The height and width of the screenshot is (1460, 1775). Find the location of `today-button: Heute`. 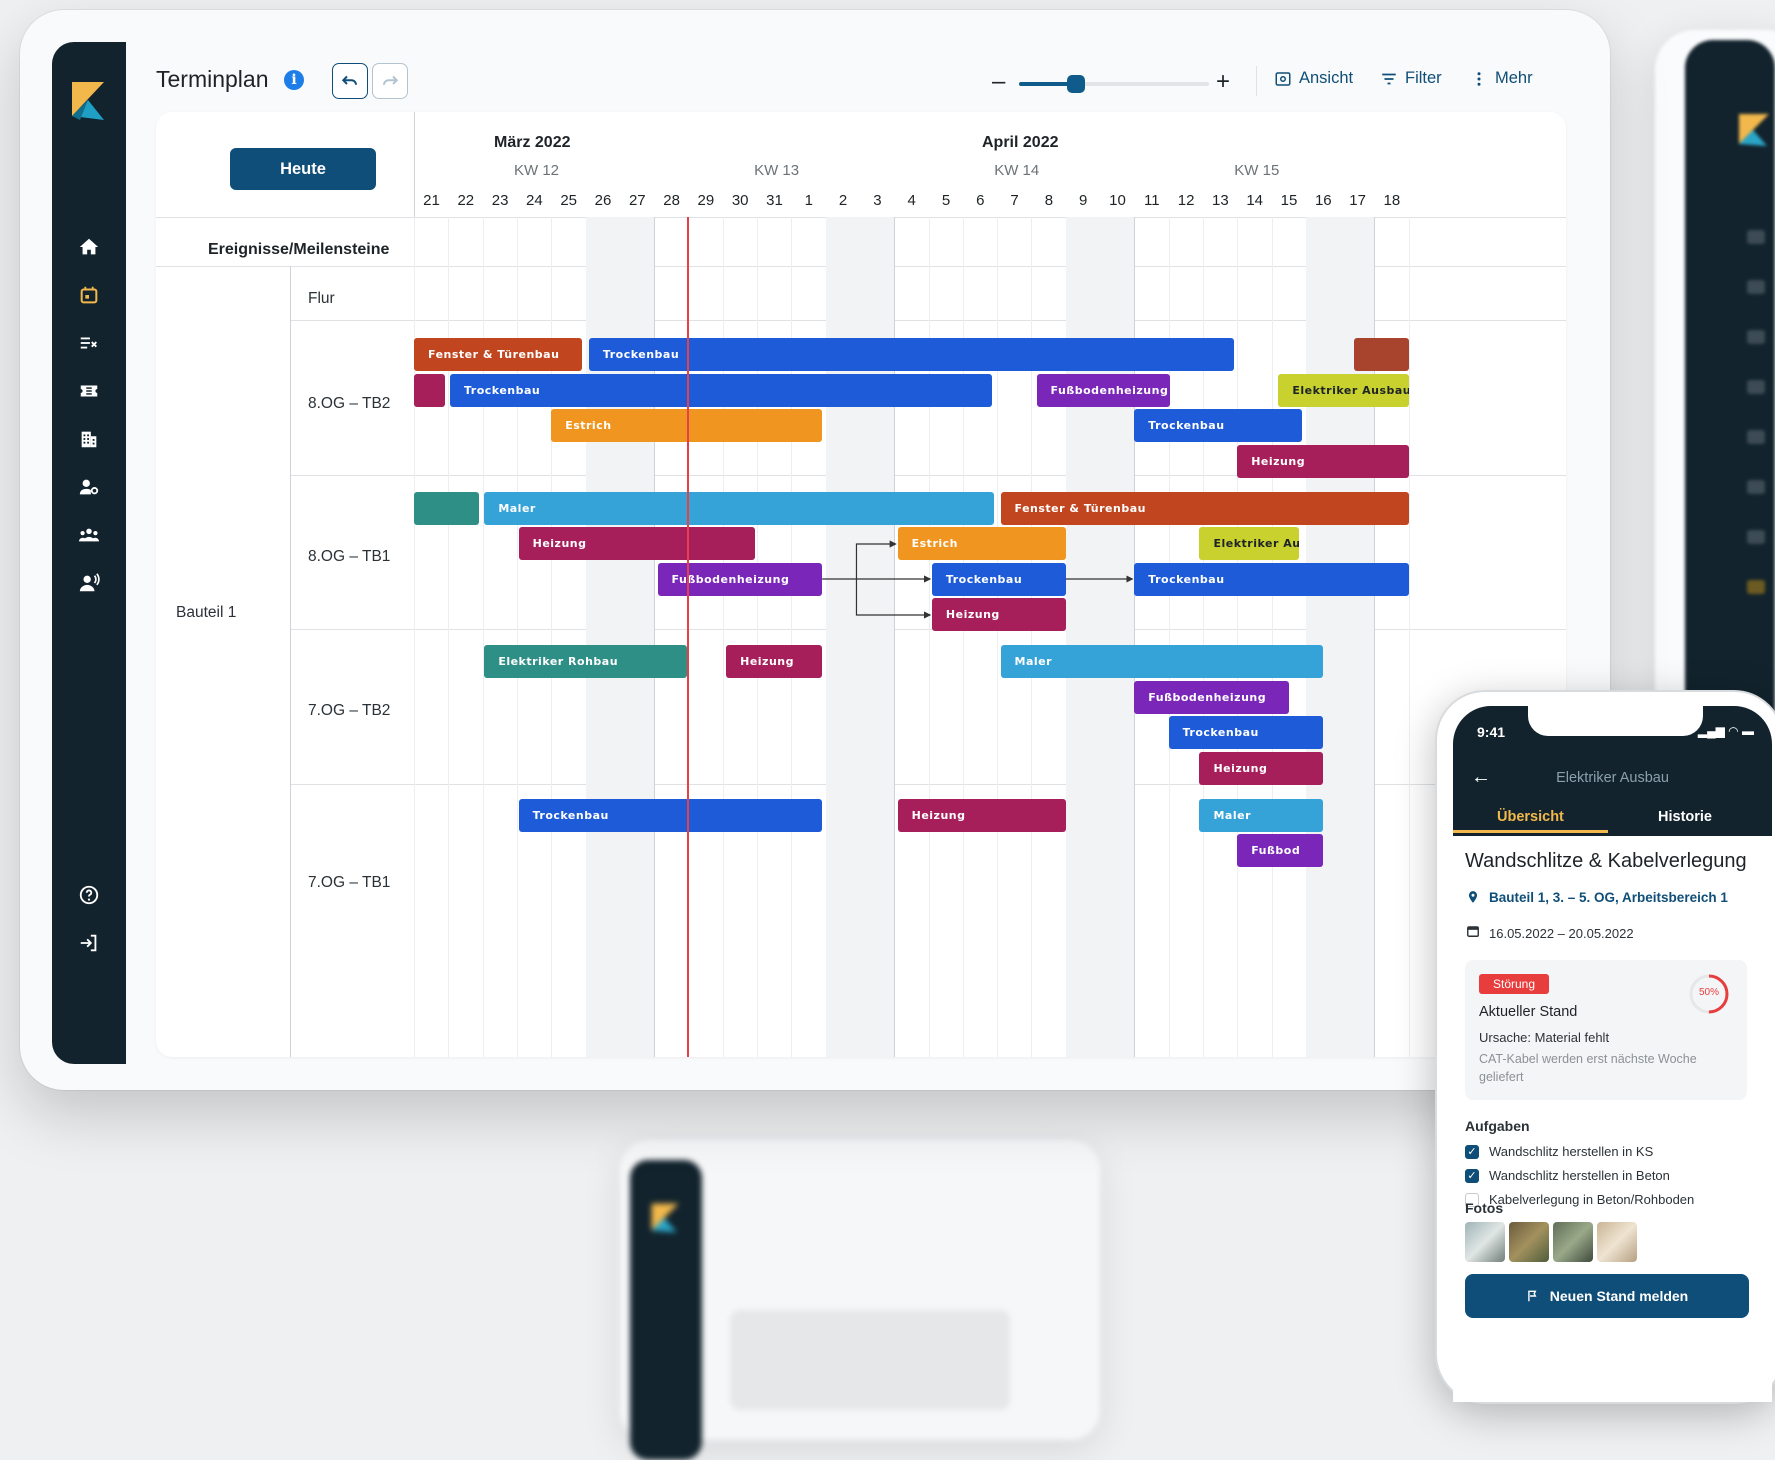

today-button: Heute is located at coordinates (303, 169).